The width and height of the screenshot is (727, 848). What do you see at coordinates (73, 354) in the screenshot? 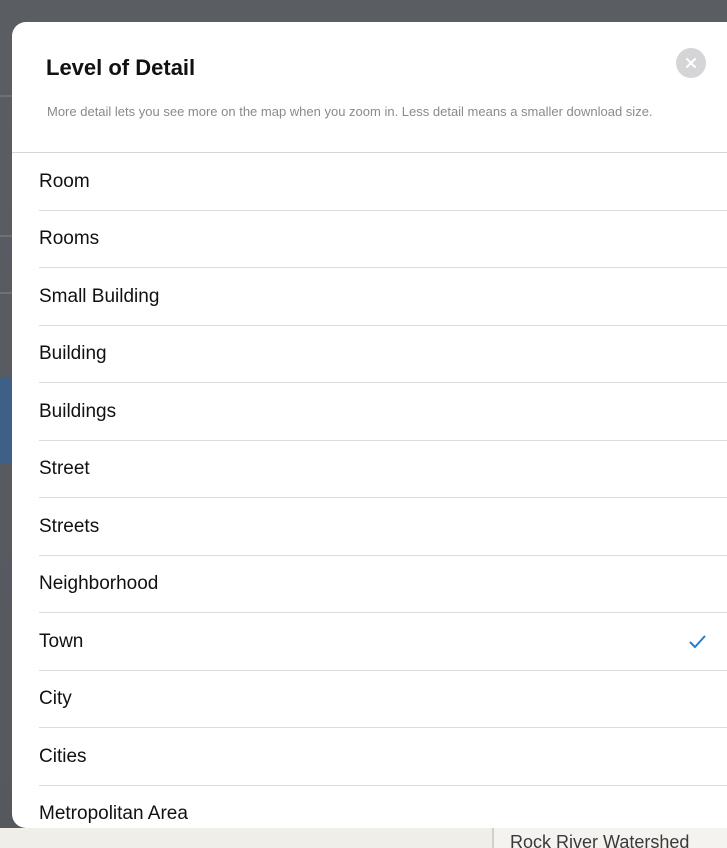
I see `detail-option-label: Building` at bounding box center [73, 354].